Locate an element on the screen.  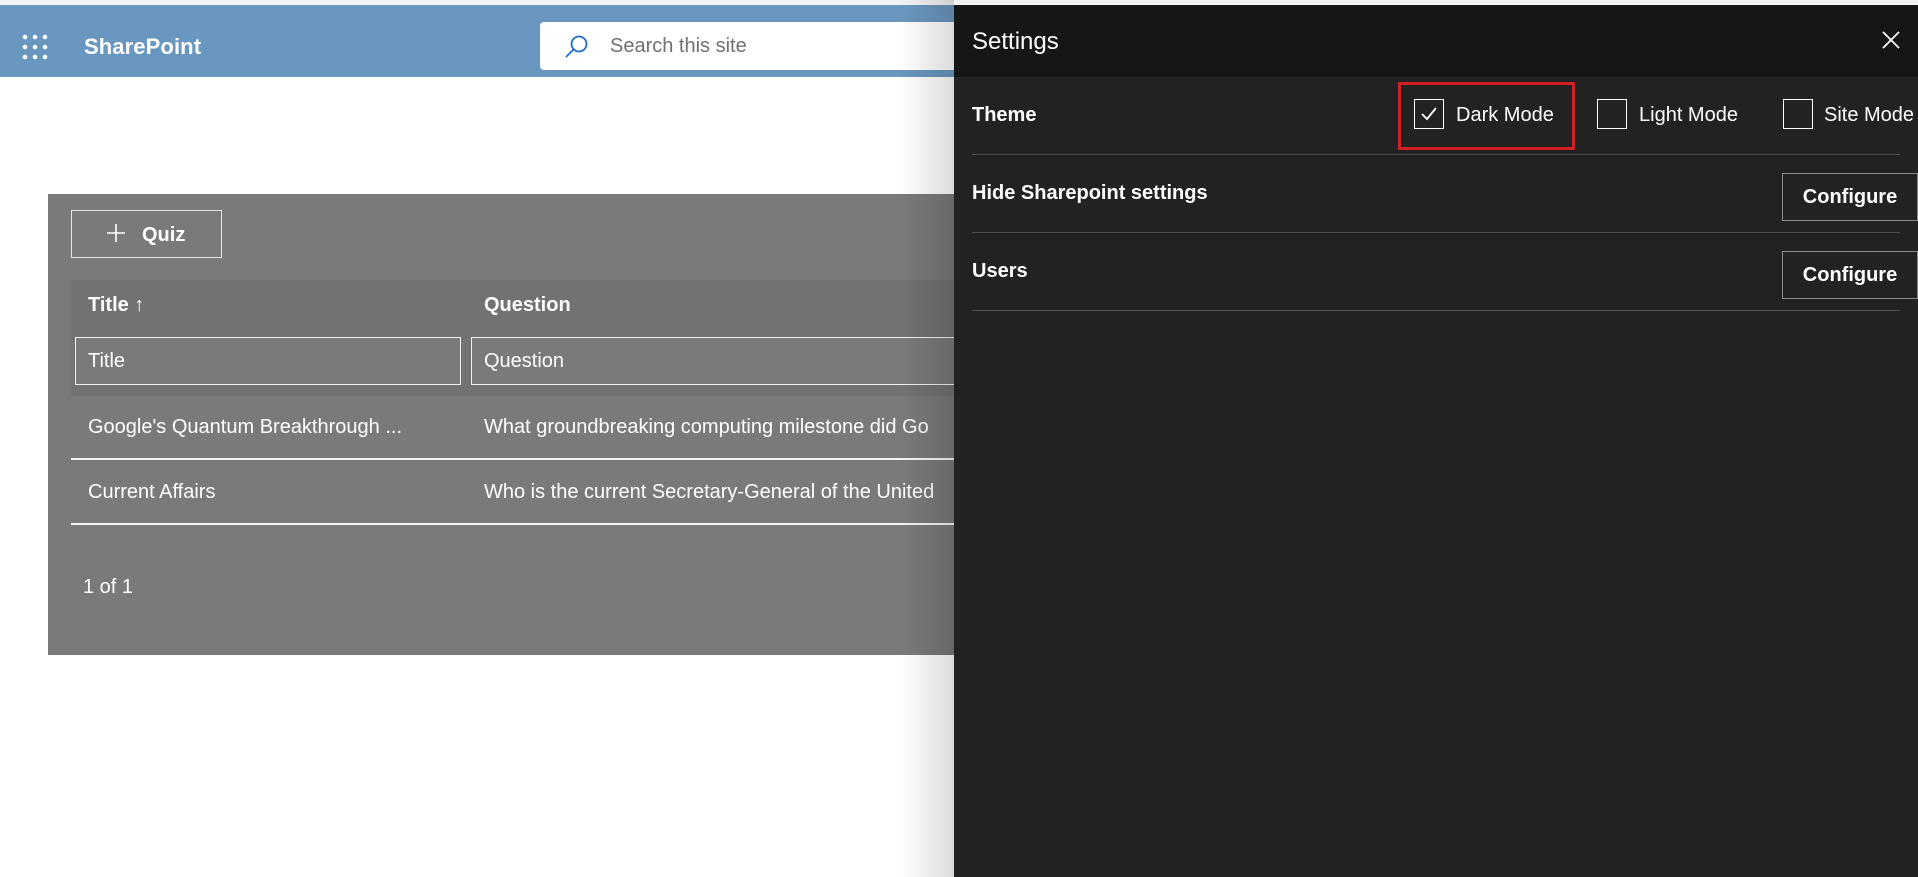
theme-label: Theme is located at coordinates (1004, 115).